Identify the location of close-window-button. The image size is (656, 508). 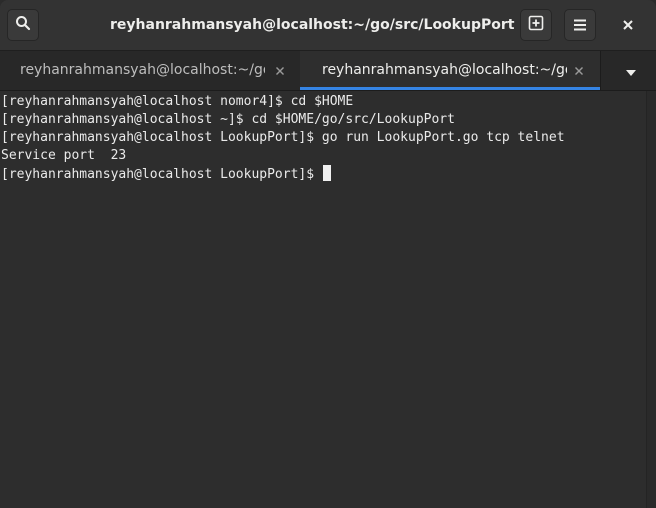
(628, 25).